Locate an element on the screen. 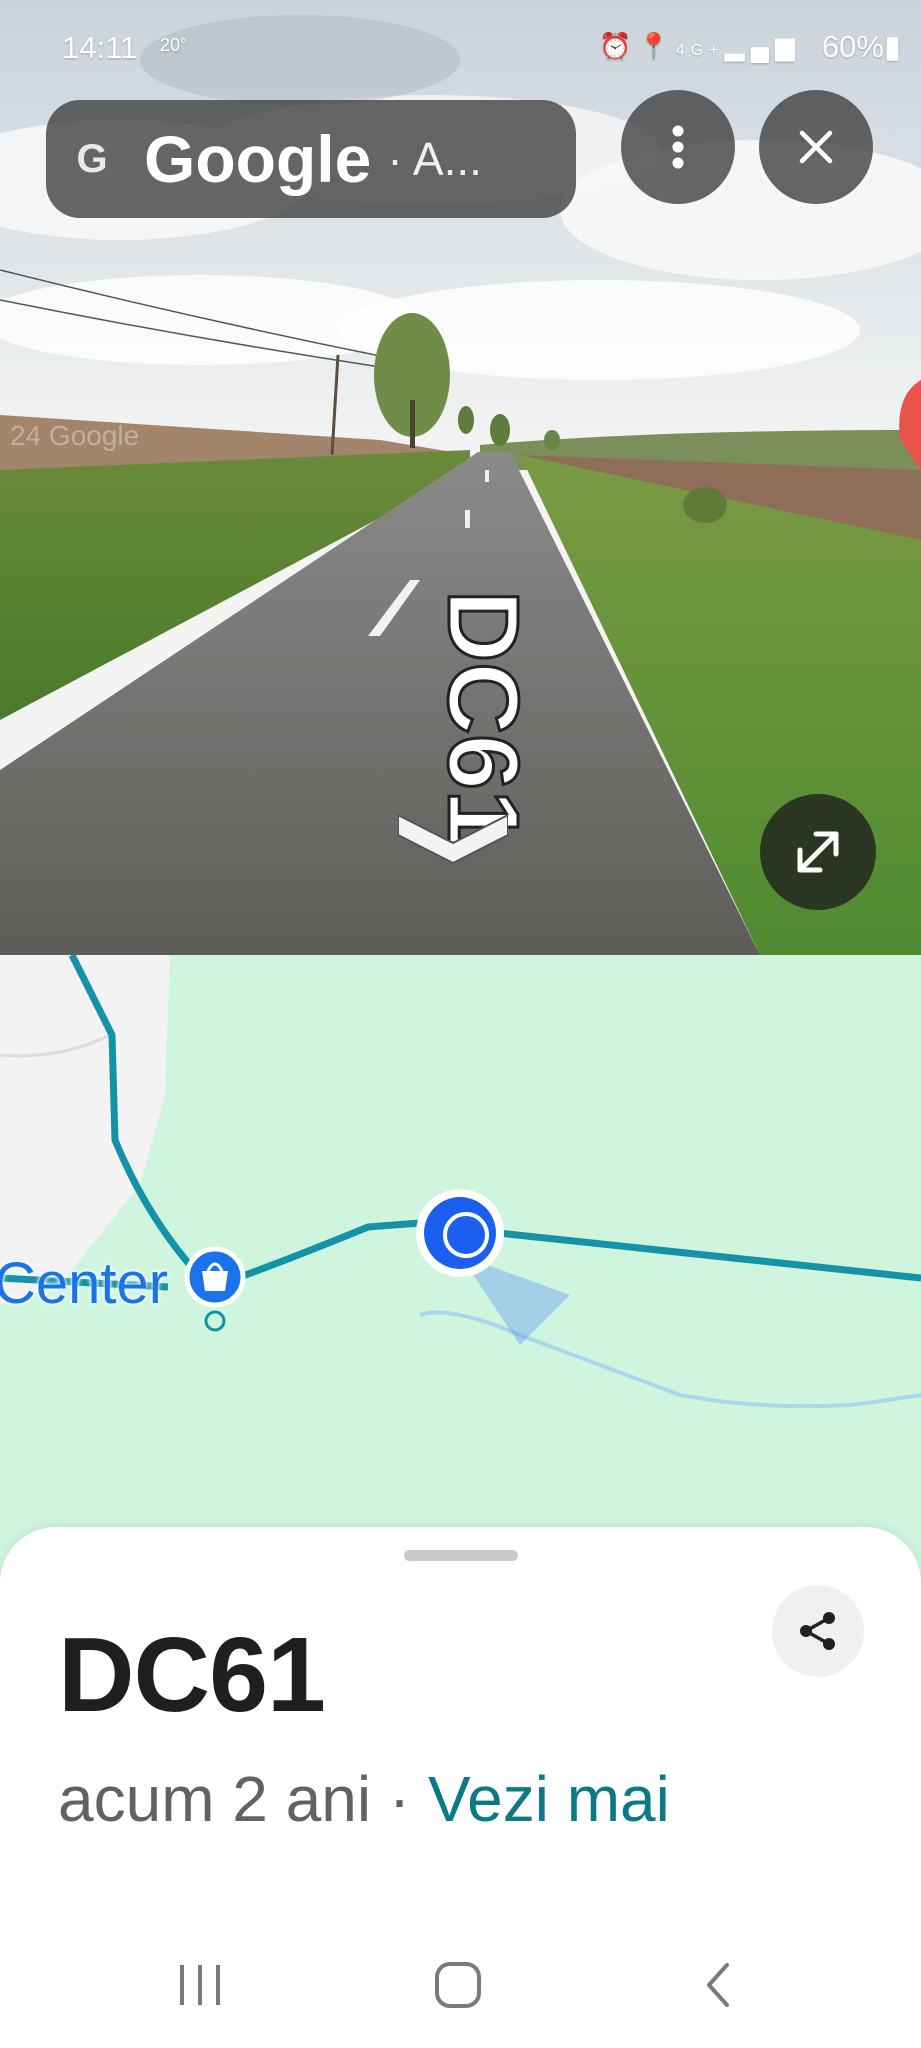 The width and height of the screenshot is (921, 2048). battery-indicator: 60%▮ is located at coordinates (861, 47).